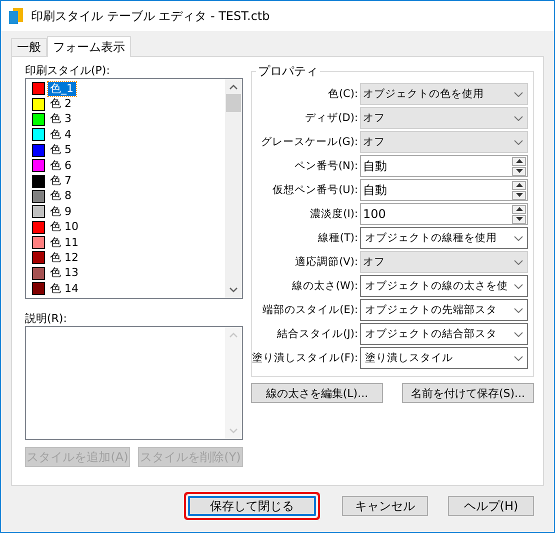 The width and height of the screenshot is (555, 533). I want to click on scroll-down-icon, so click(233, 290).